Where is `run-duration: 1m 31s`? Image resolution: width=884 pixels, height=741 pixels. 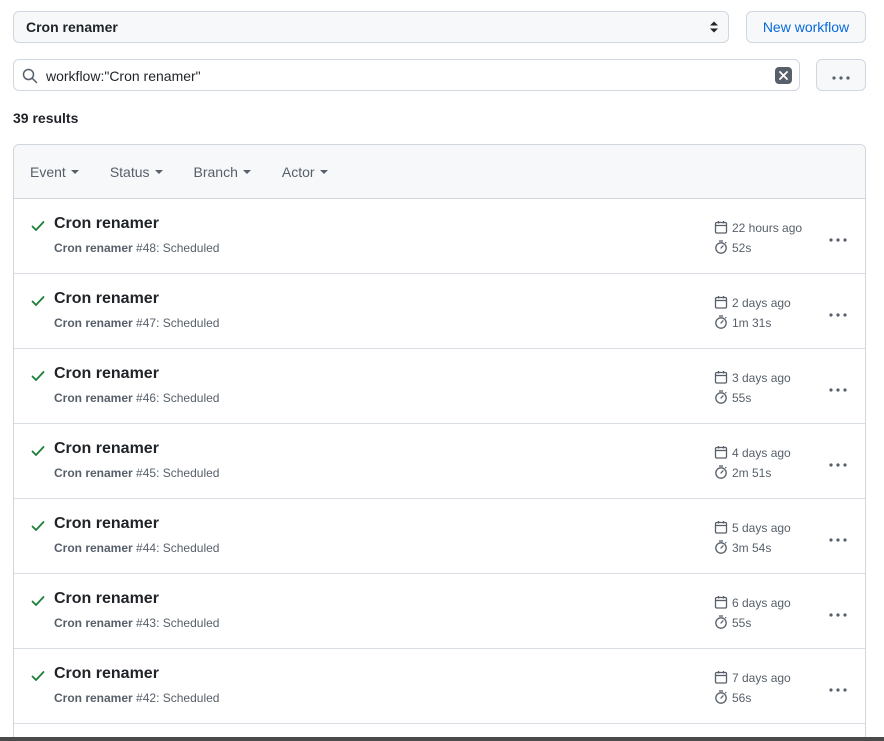 run-duration: 1m 31s is located at coordinates (769, 323).